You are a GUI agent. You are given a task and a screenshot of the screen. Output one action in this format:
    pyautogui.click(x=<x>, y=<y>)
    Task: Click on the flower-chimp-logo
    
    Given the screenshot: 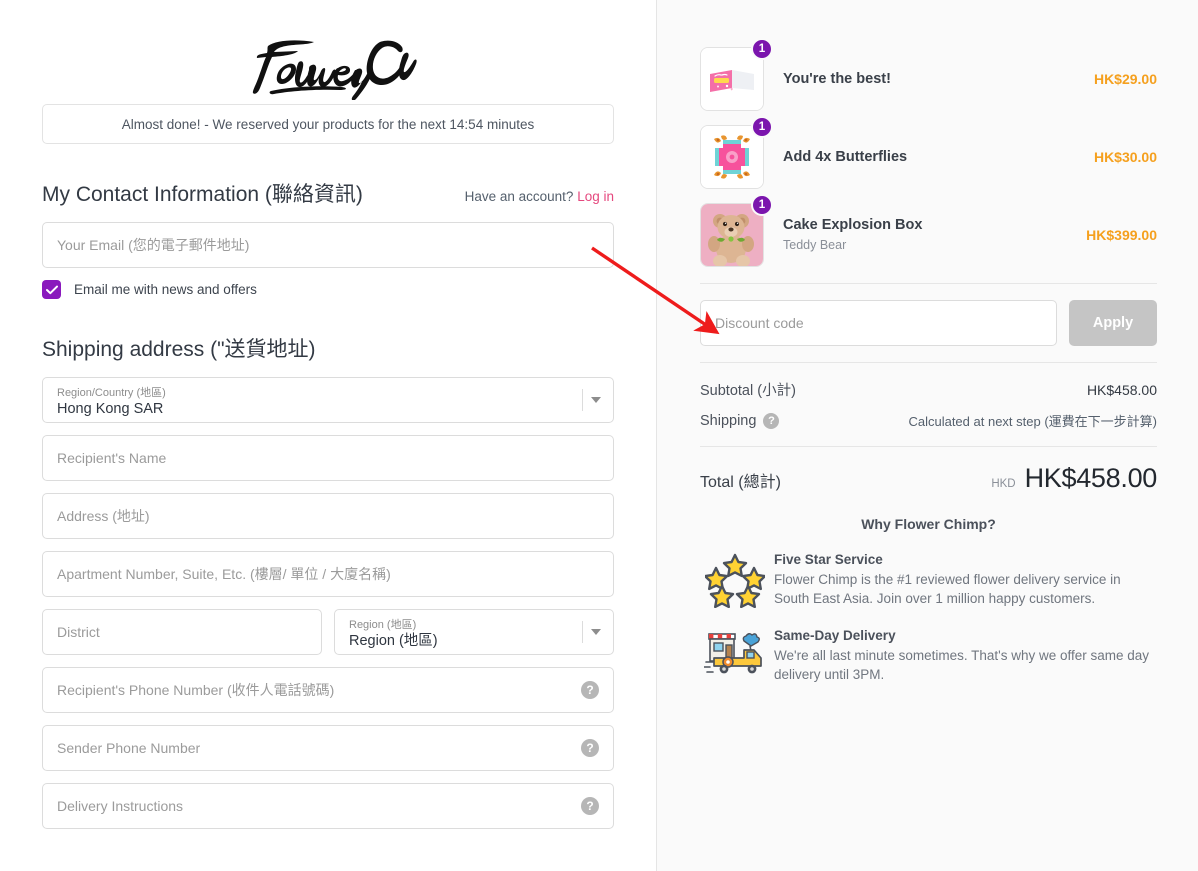 What is the action you would take?
    pyautogui.click(x=328, y=50)
    